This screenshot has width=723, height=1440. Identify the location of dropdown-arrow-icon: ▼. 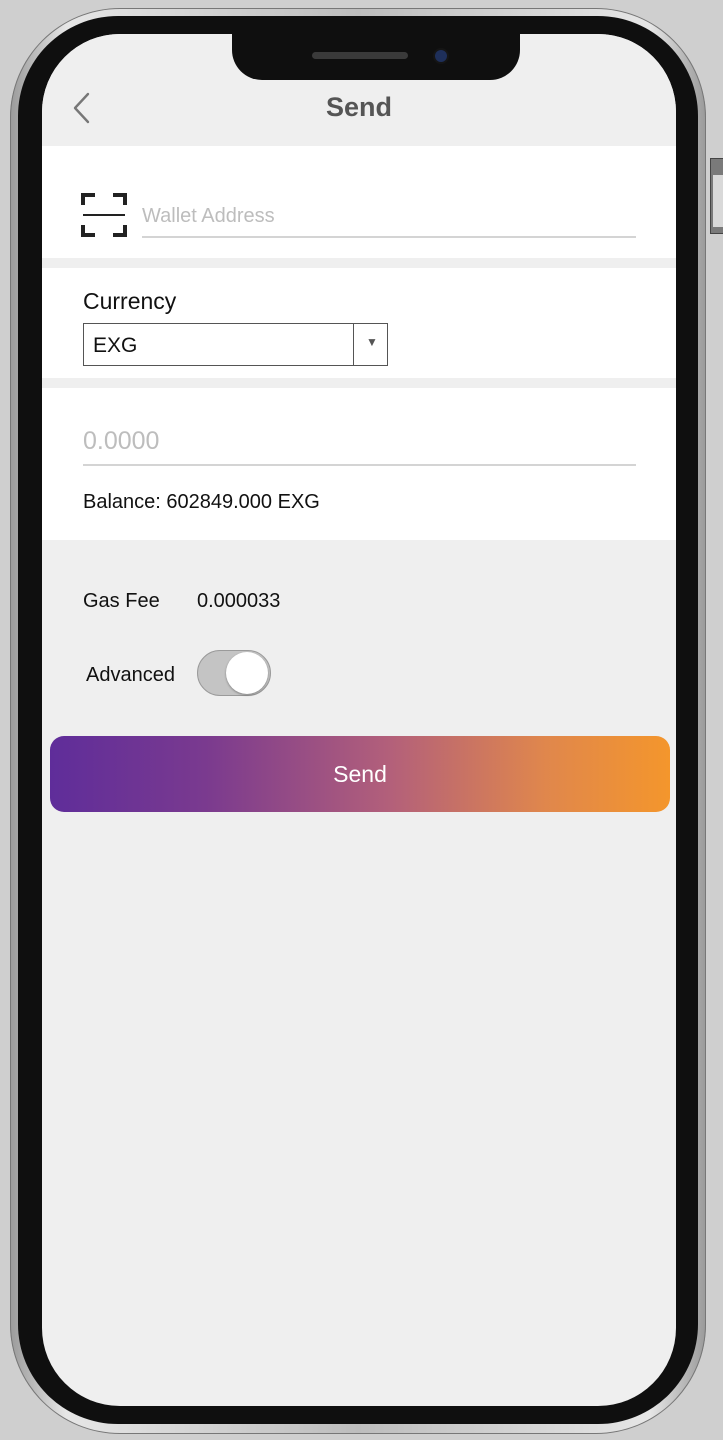
(372, 342).